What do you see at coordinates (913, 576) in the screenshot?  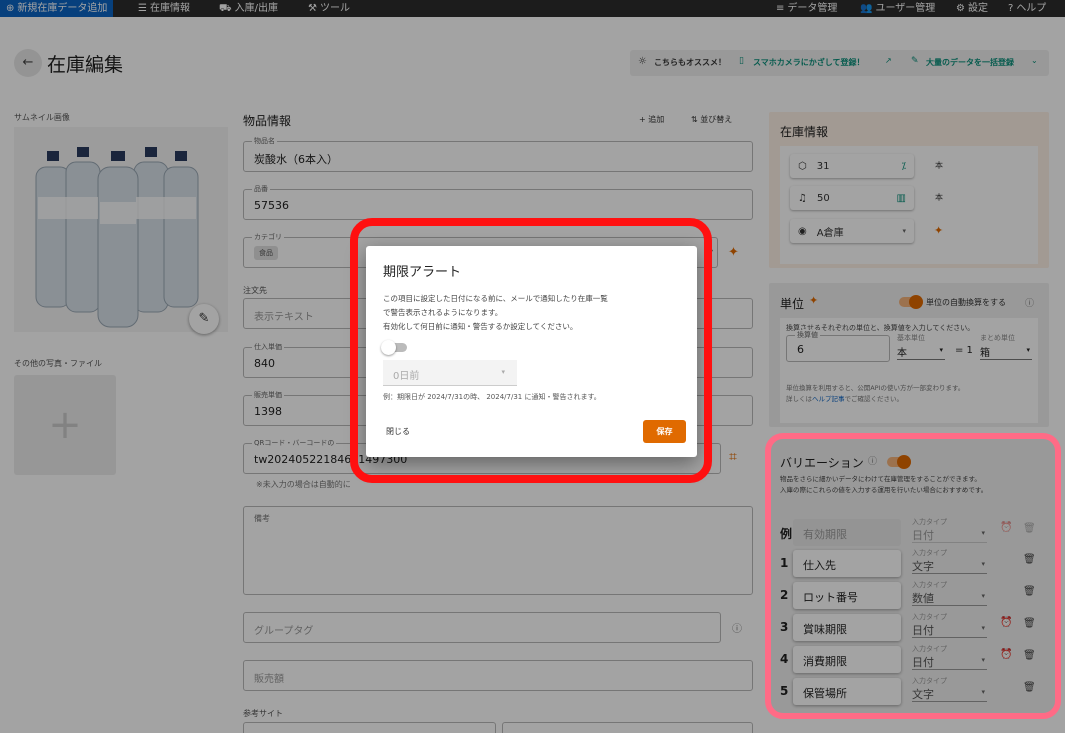 I see `variation-highlight-frame` at bounding box center [913, 576].